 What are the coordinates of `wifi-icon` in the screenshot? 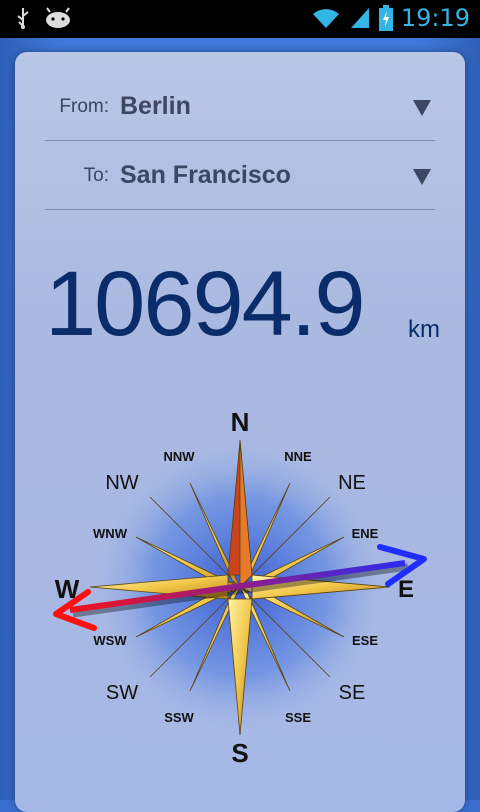 It's located at (325, 18).